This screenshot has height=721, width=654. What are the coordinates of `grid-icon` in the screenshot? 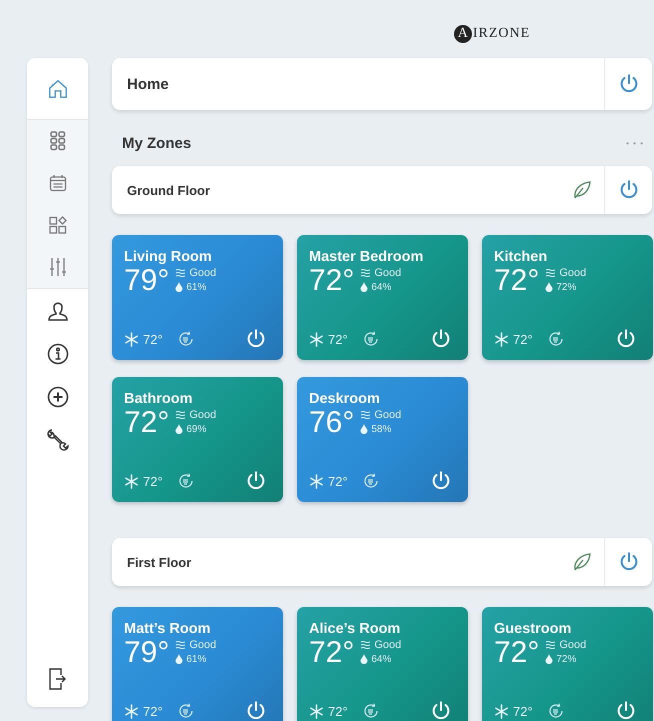 It's located at (58, 141).